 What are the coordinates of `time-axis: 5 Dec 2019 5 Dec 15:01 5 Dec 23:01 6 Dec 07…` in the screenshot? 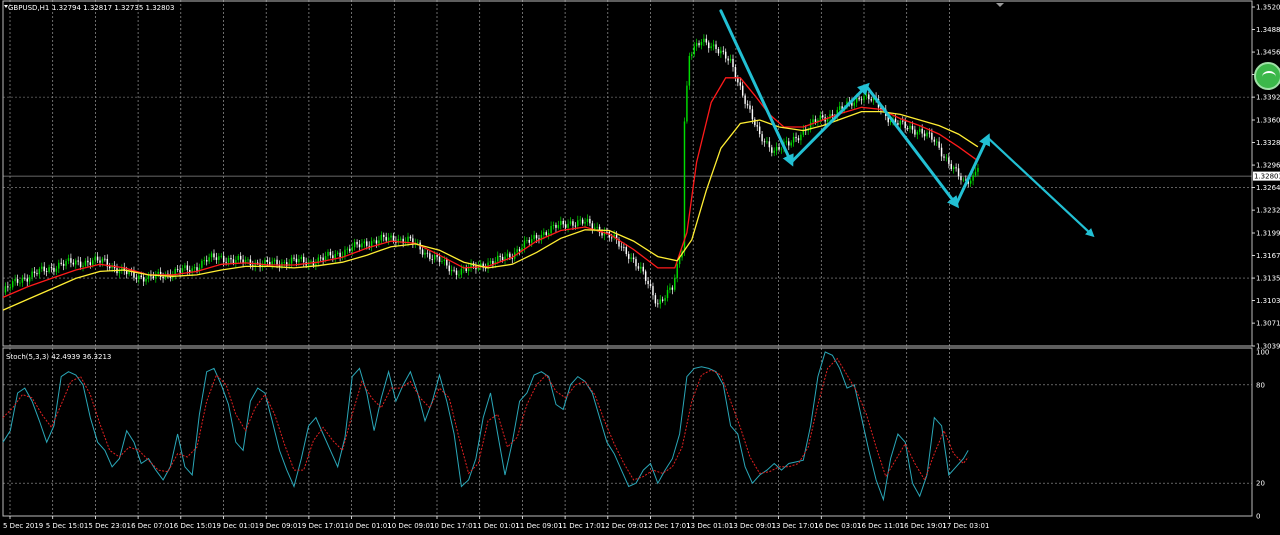 It's located at (496, 523).